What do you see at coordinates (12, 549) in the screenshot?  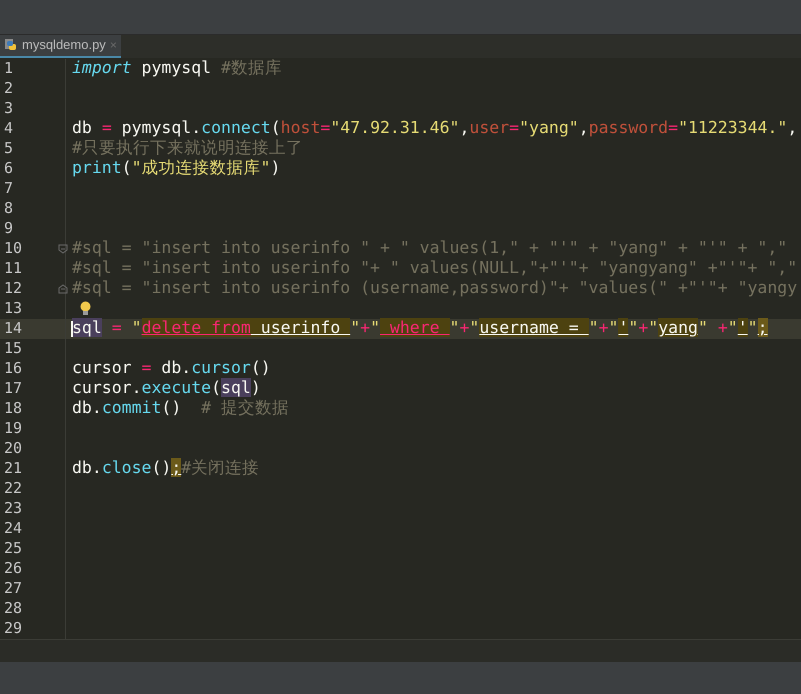 I see `line-number: 25` at bounding box center [12, 549].